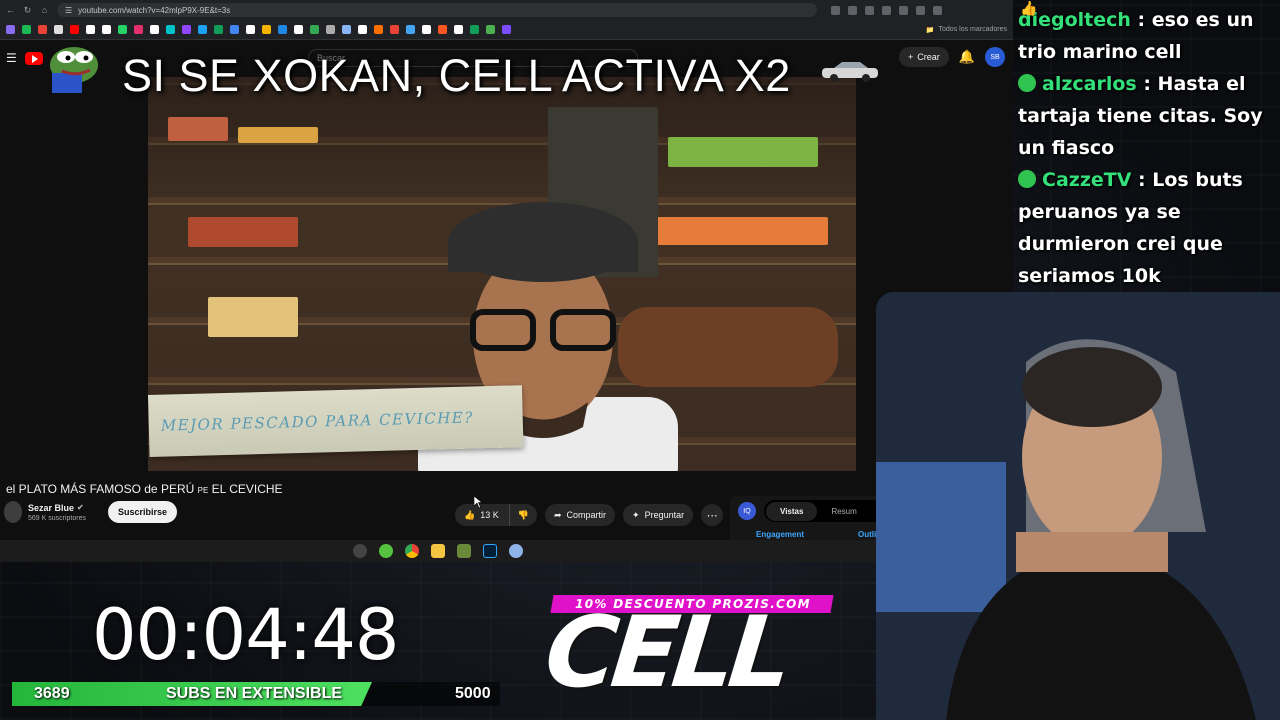  I want to click on chrome-icon, so click(412, 551).